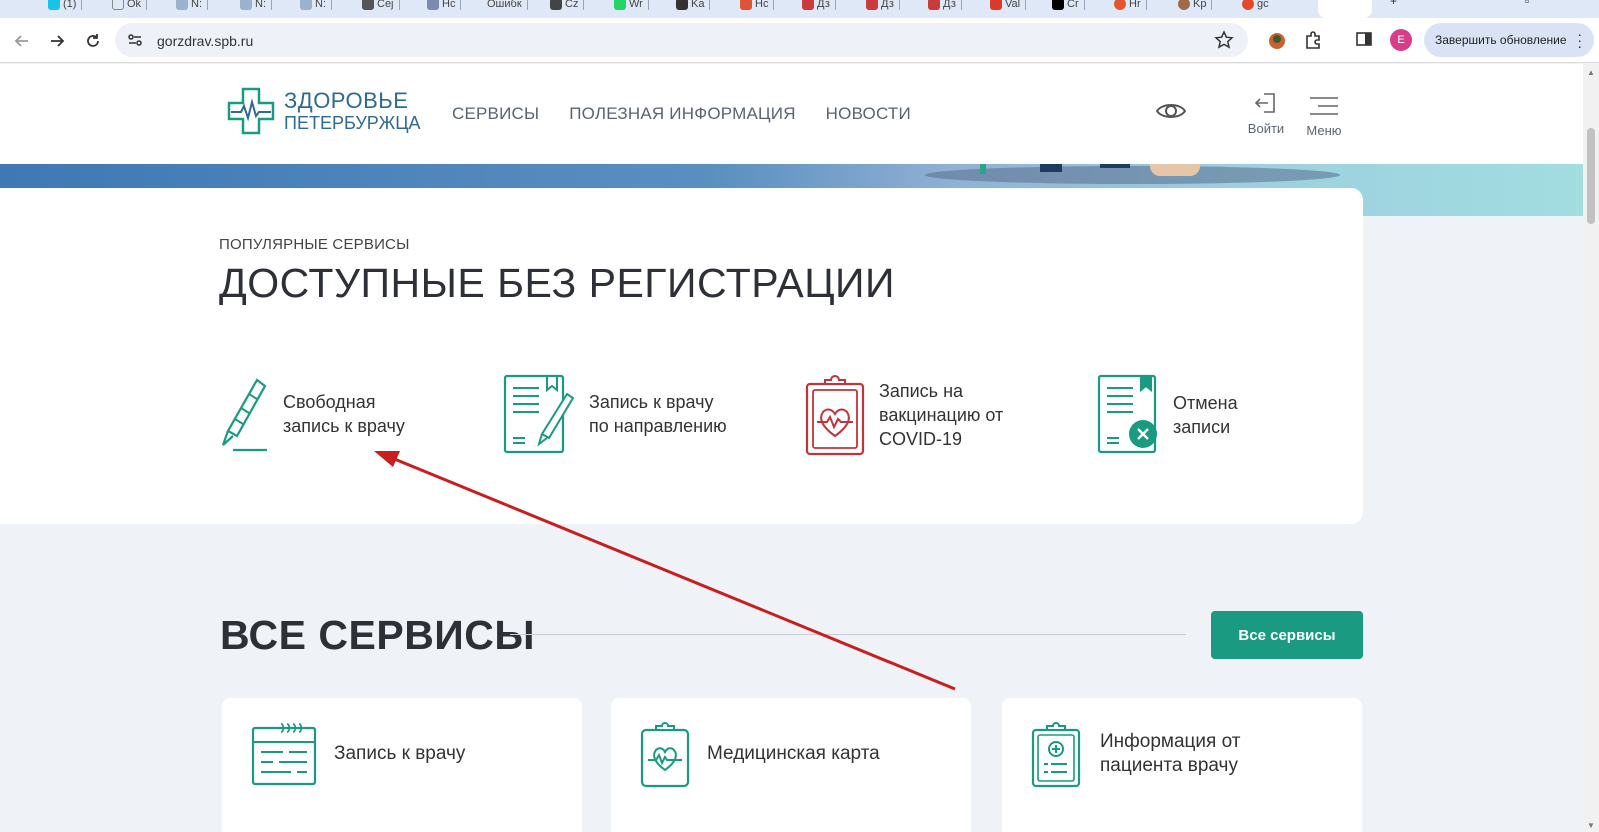 The height and width of the screenshot is (832, 1599). I want to click on url-text: gorzdrav.spb.ru, so click(205, 41).